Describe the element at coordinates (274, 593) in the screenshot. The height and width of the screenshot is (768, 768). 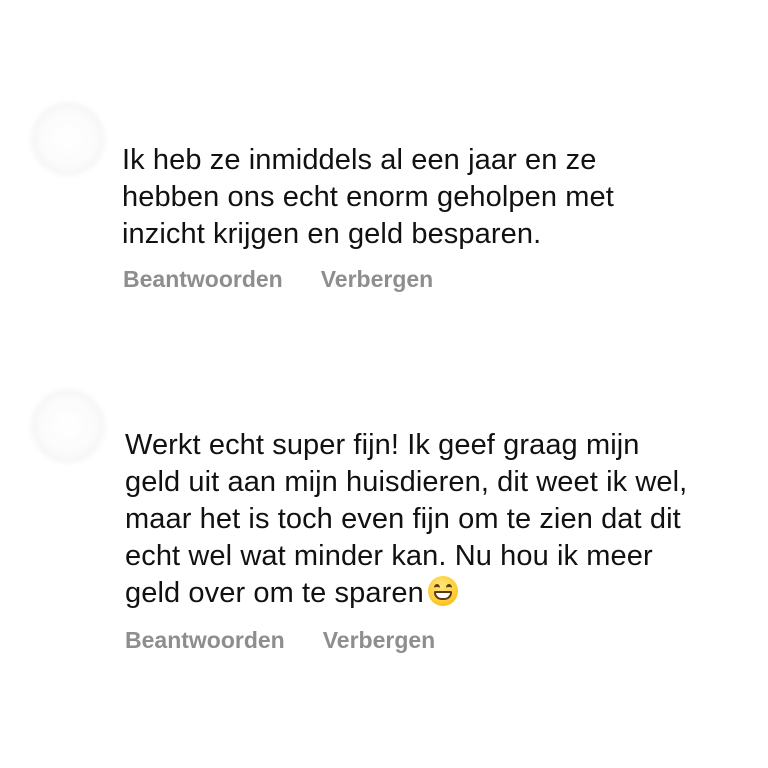
I see `comment-text-fragment: geld over om te sparen` at that location.